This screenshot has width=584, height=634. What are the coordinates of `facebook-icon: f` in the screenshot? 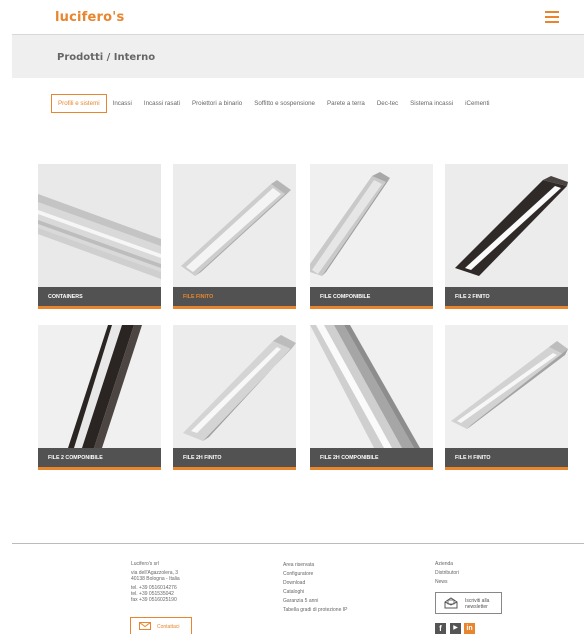 It's located at (440, 628).